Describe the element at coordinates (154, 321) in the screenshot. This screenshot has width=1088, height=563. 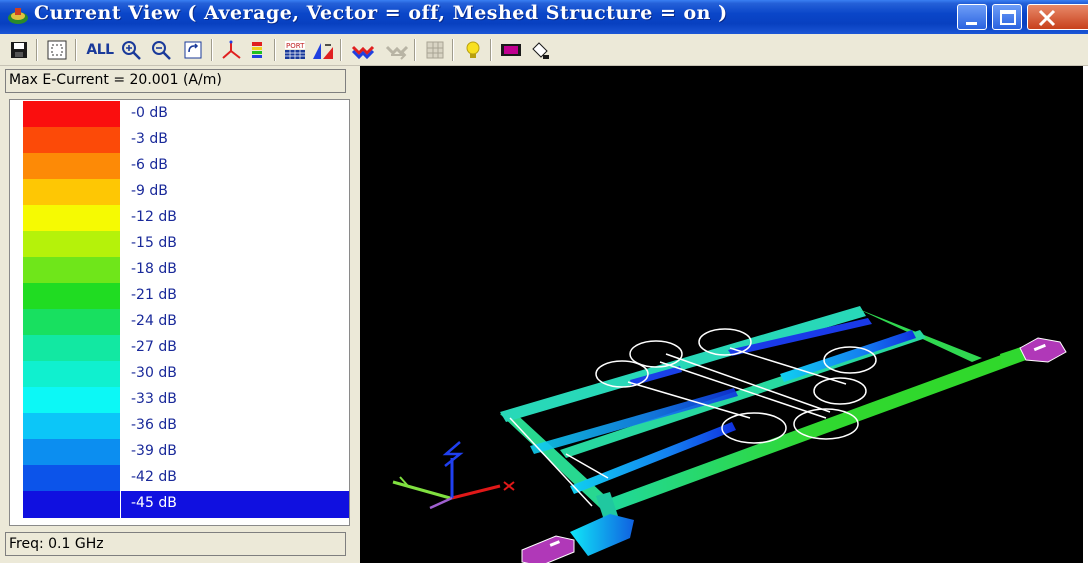
I see `legend-label: -24 dB` at that location.